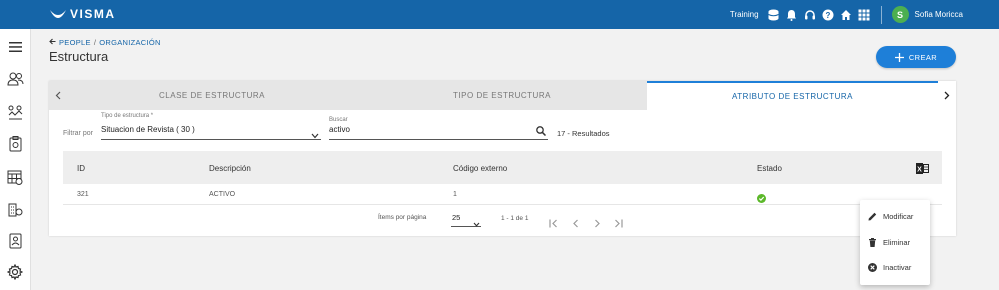 This screenshot has height=290, width=999. Describe the element at coordinates (78, 133) in the screenshot. I see `filter-by-label: Filtrar por` at that location.